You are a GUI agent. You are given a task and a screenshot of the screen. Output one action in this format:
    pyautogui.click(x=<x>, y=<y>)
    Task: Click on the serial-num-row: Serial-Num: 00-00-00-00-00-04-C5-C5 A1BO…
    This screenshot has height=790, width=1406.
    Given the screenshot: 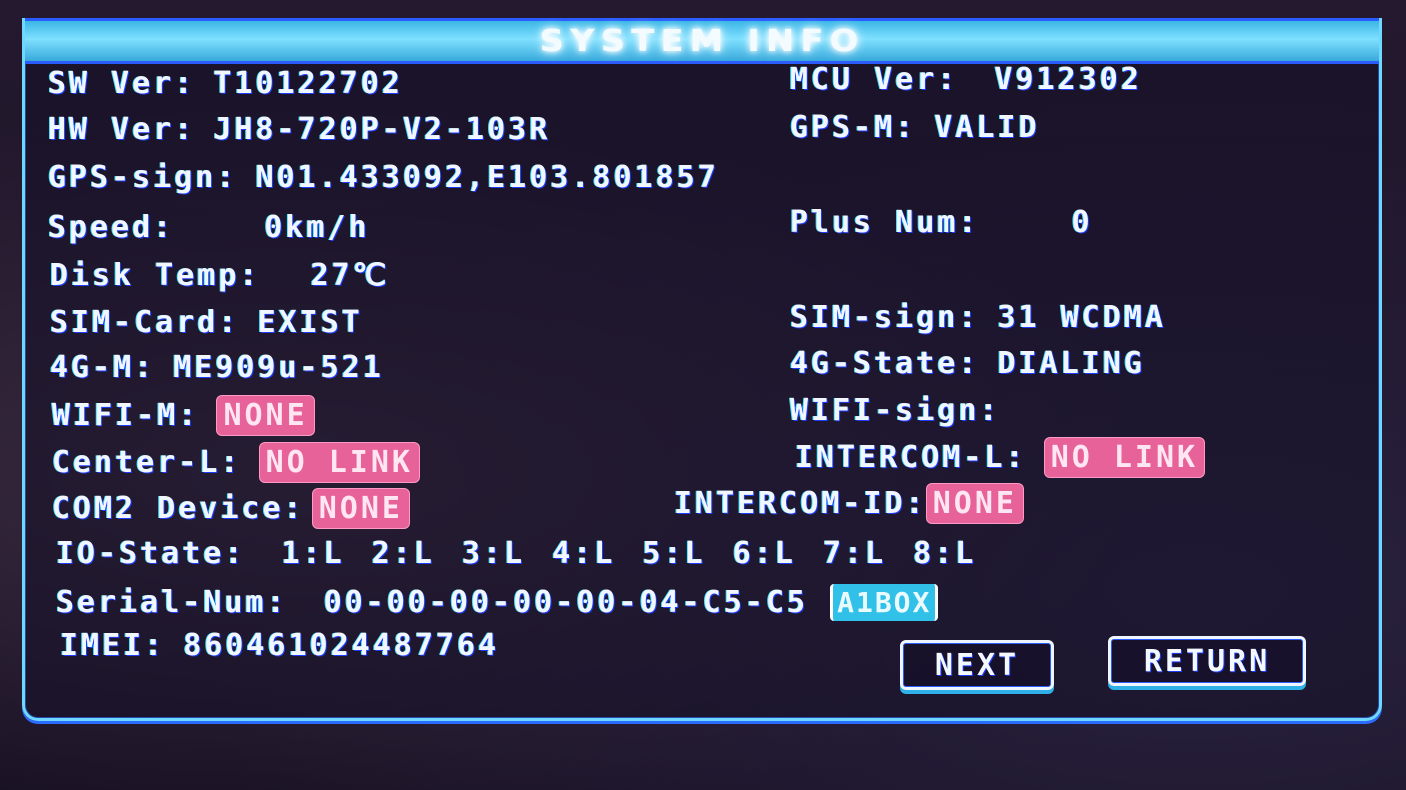 What is the action you would take?
    pyautogui.click(x=497, y=602)
    